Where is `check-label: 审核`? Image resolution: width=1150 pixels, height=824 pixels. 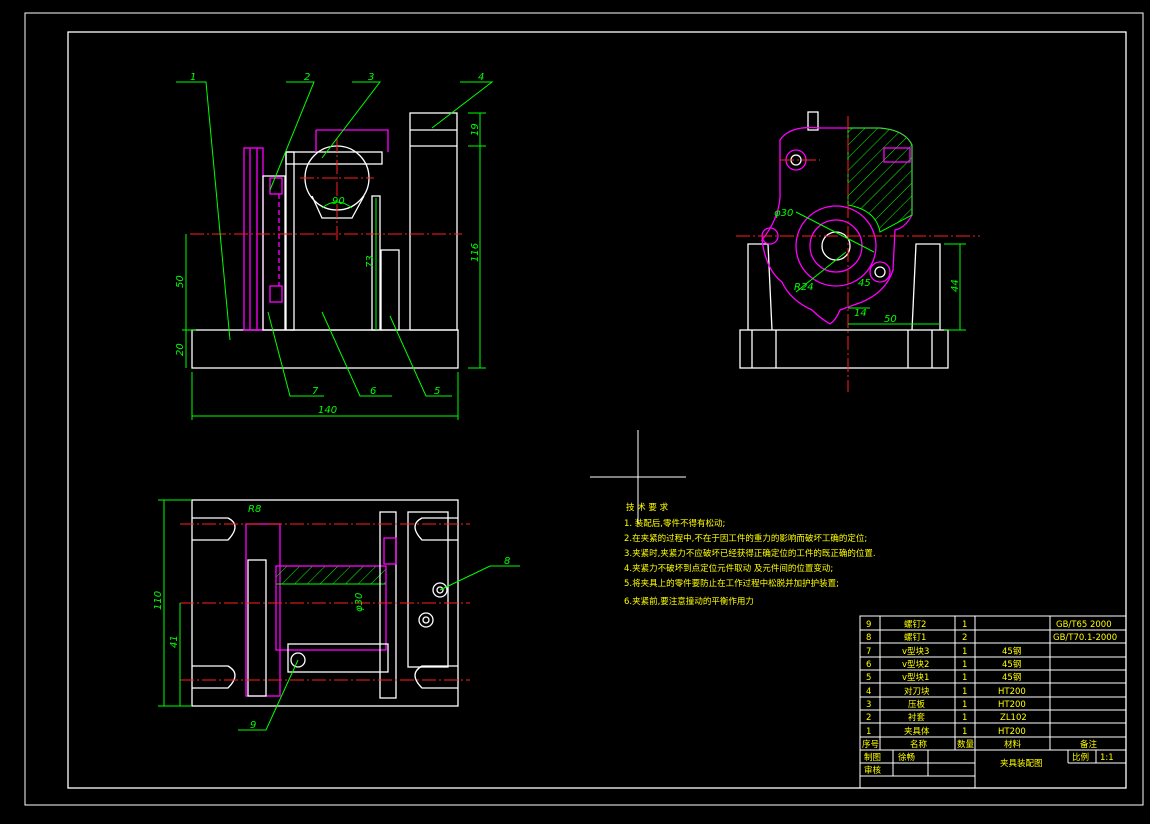 check-label: 审核 is located at coordinates (873, 770).